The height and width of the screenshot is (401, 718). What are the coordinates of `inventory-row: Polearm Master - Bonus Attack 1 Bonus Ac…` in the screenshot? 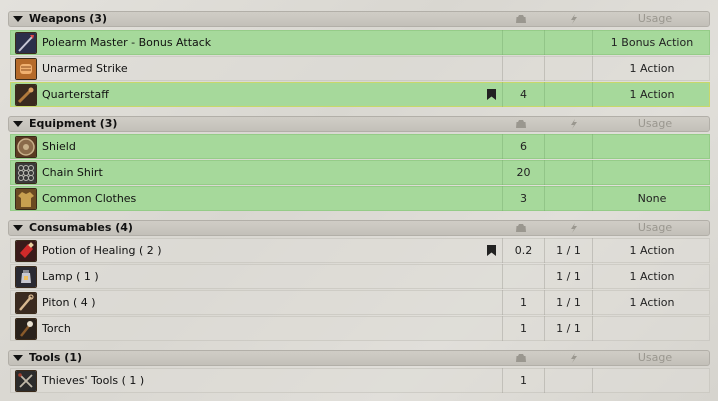 It's located at (360, 42).